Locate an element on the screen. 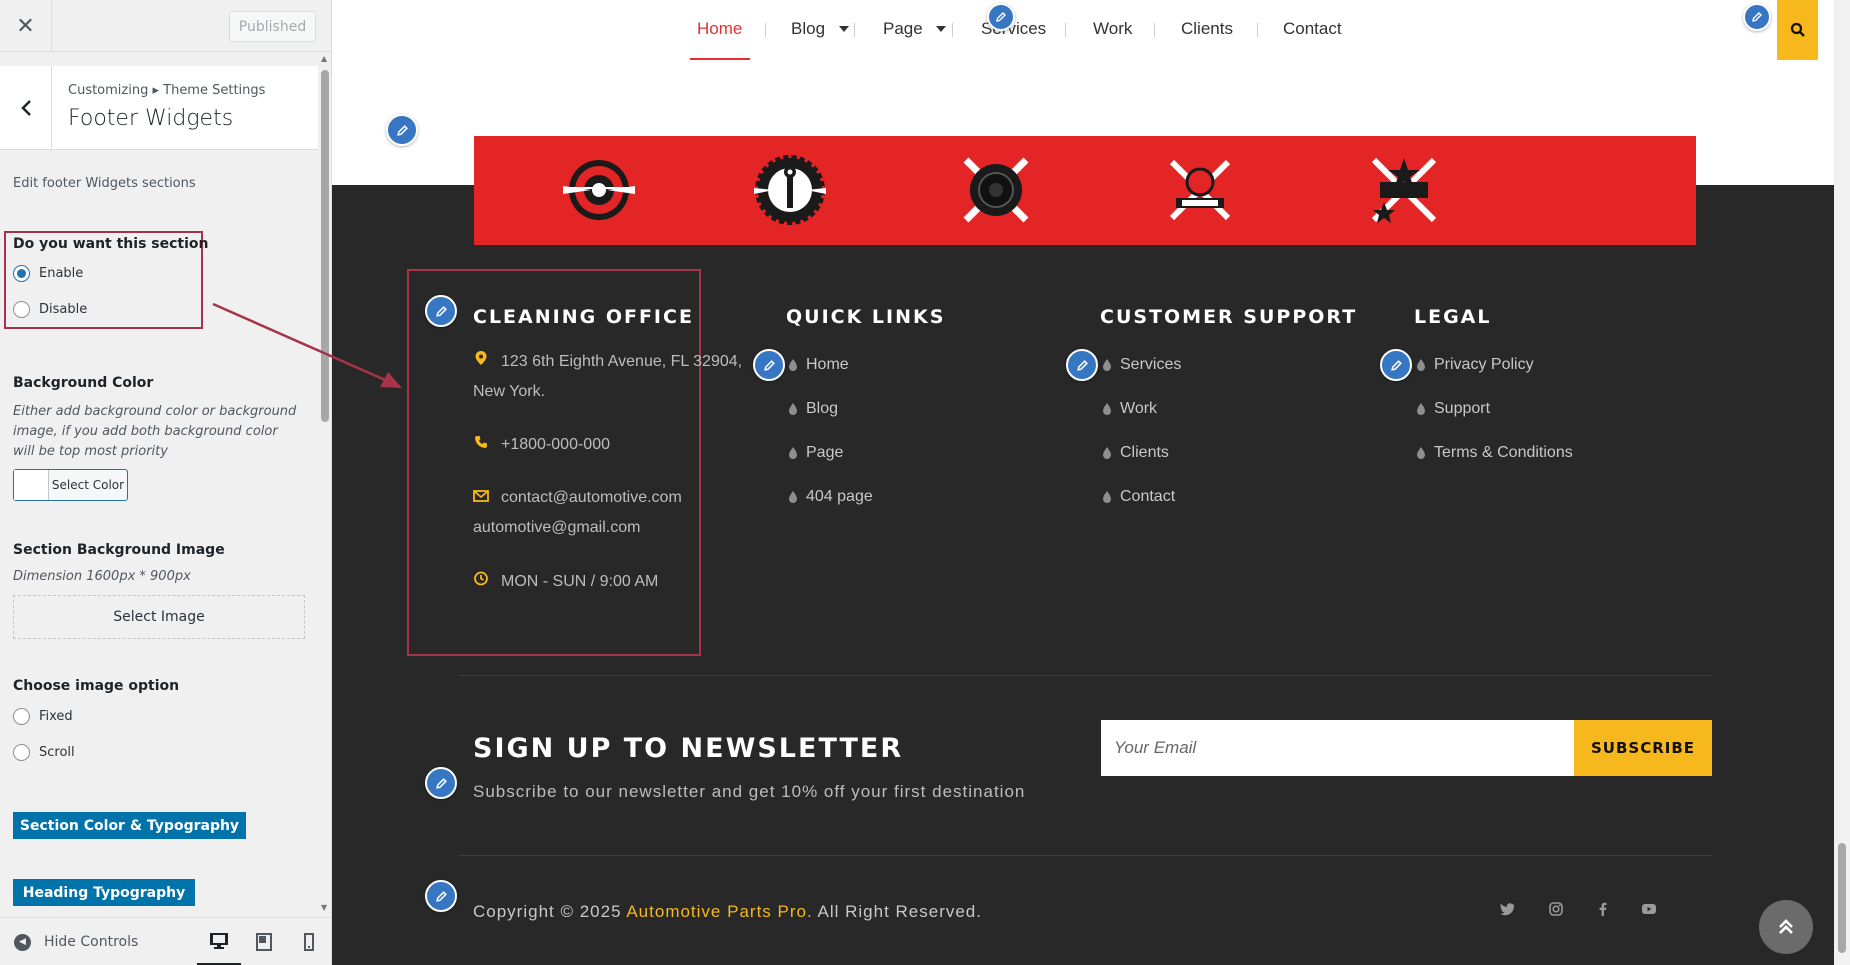 The height and width of the screenshot is (965, 1850). preview-scrollbar is located at coordinates (1842, 482).